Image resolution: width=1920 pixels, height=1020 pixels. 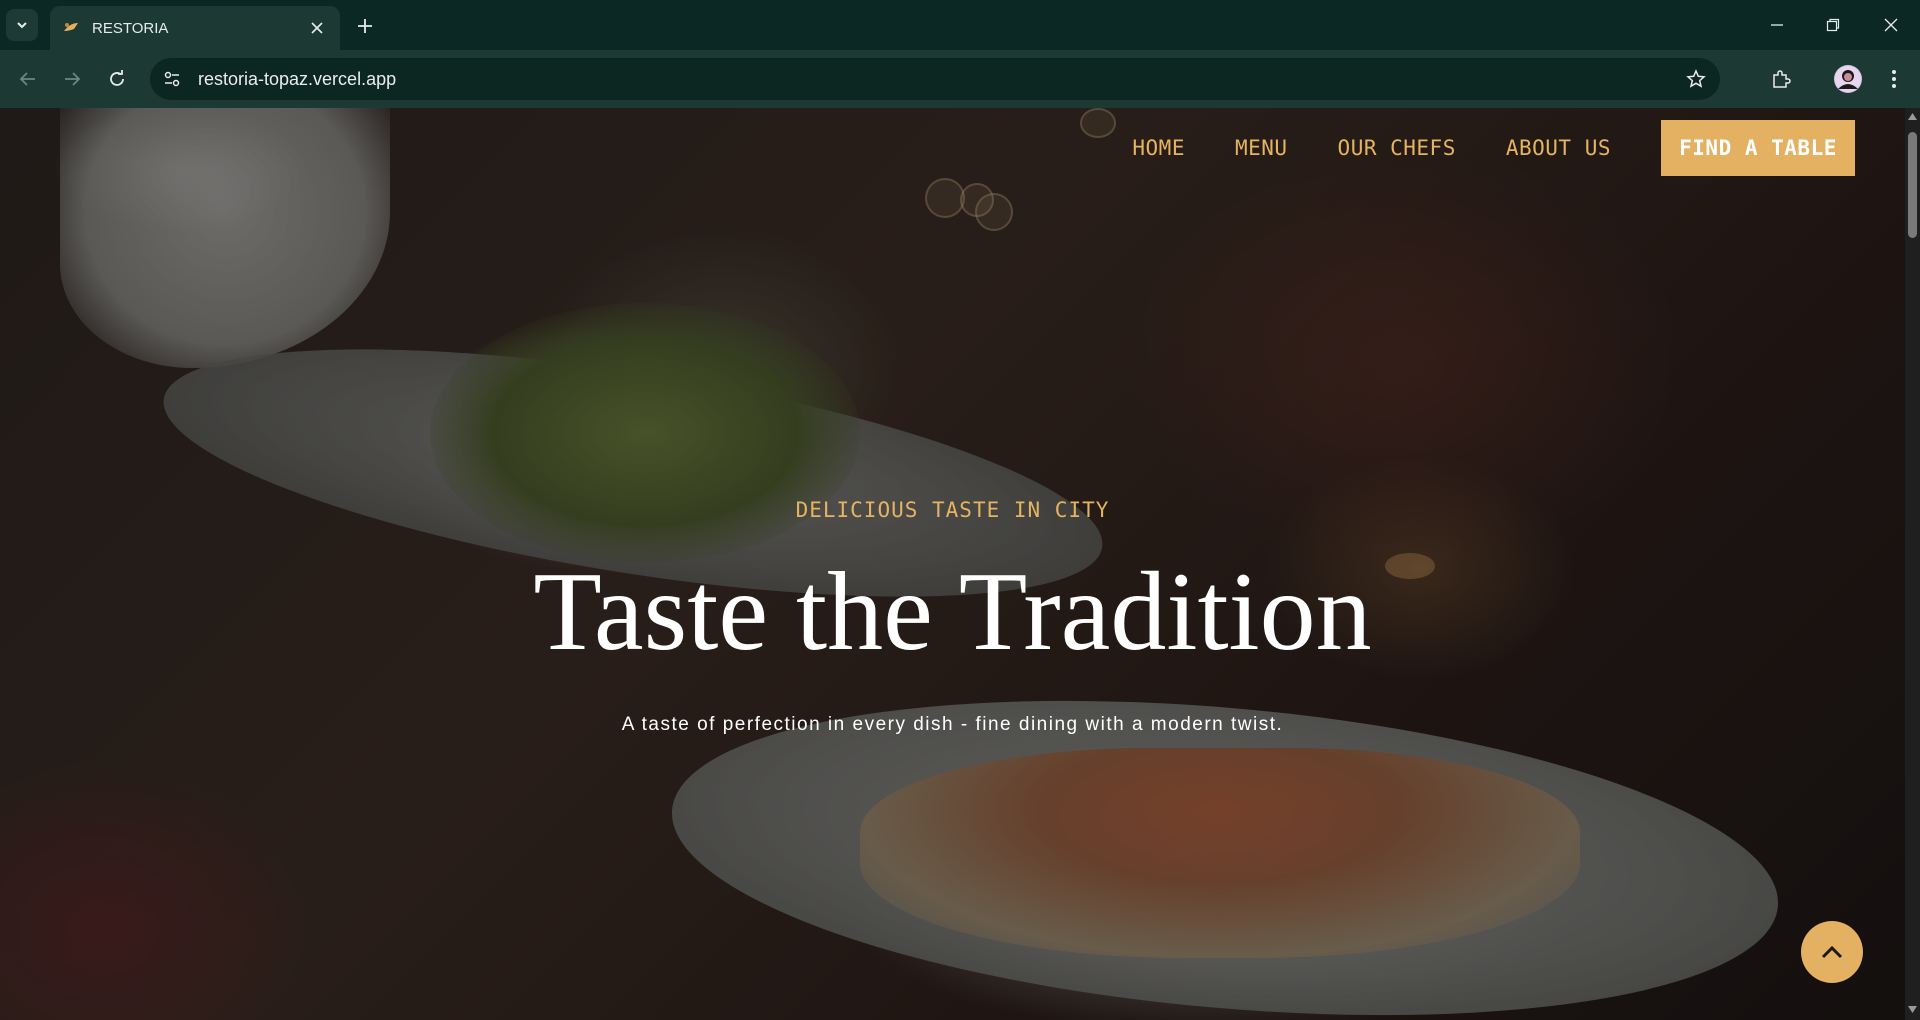 I want to click on page-scrollbar, so click(x=1912, y=564).